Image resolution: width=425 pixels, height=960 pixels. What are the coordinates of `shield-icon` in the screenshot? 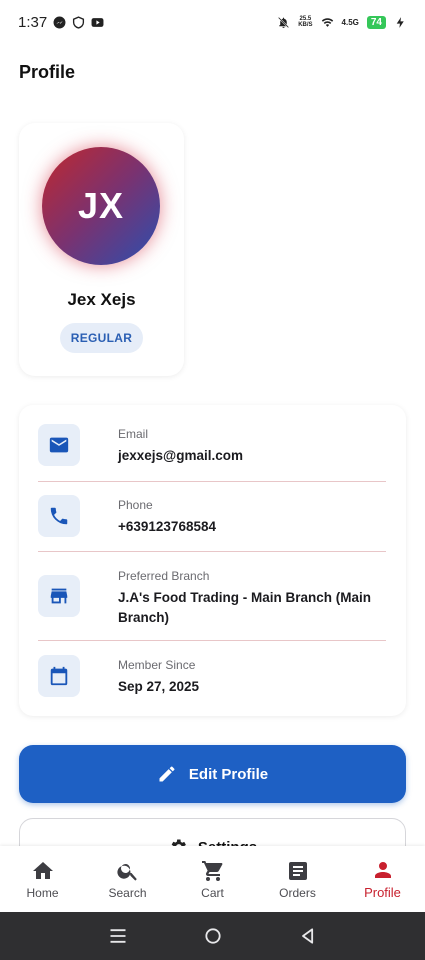 It's located at (79, 22).